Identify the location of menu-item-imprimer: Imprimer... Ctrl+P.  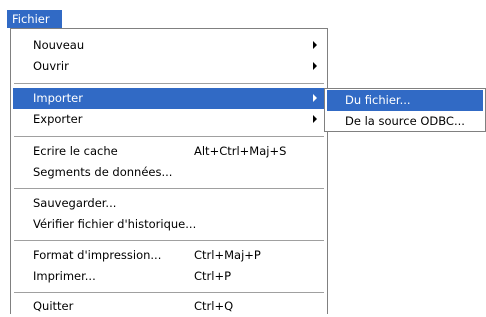
(169, 276).